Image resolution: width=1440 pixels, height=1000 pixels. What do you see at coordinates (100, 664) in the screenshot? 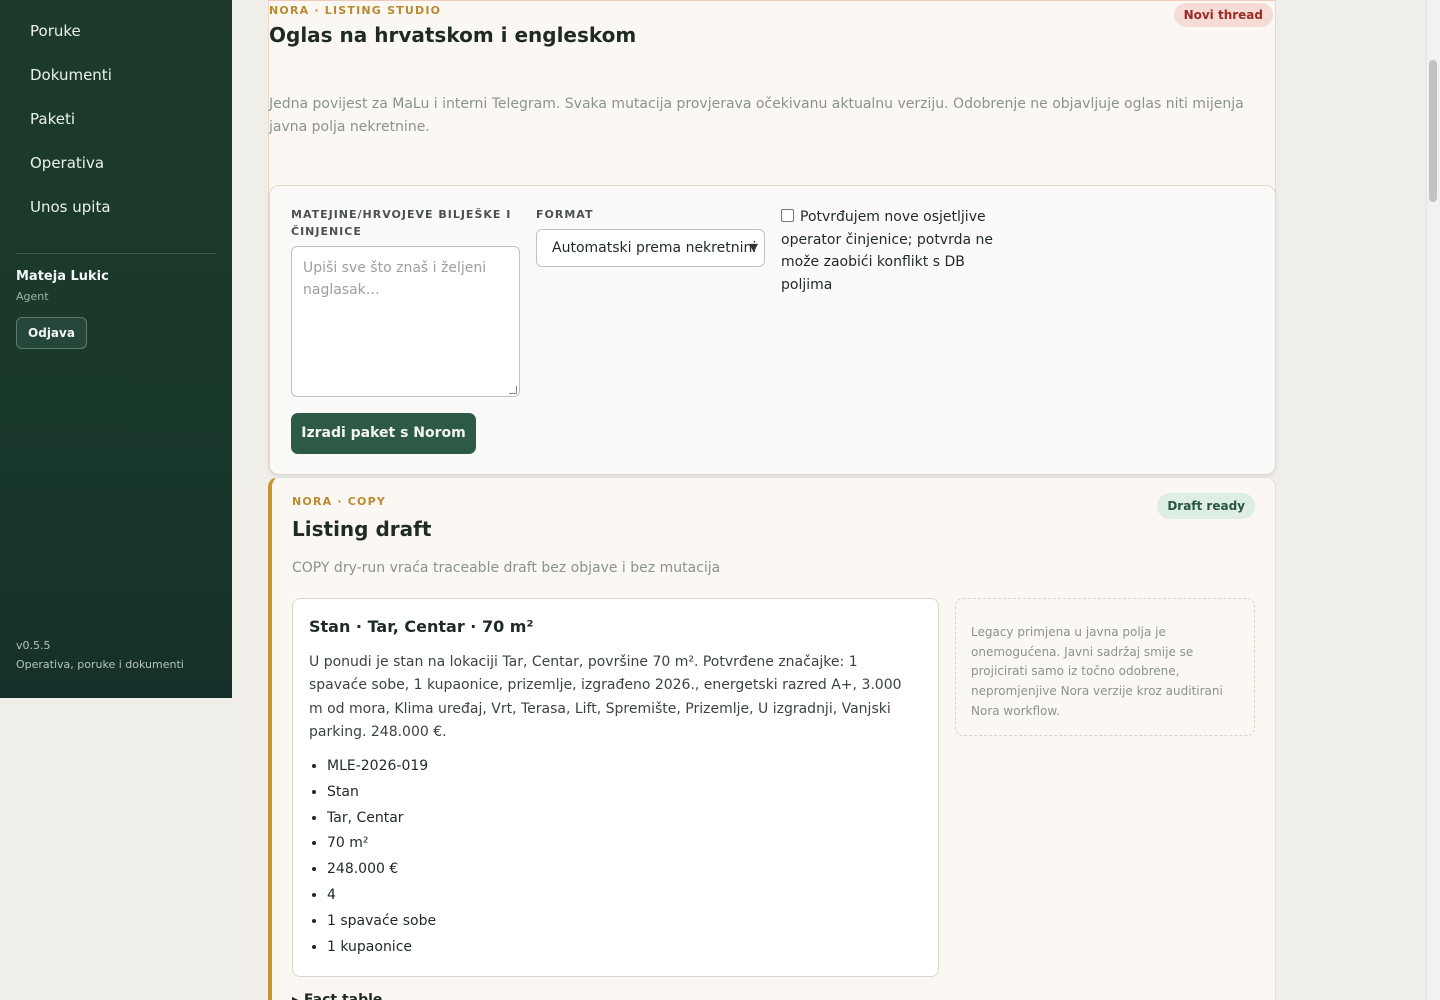
I see `app-tagline: Operativa, poruke i dokumenti` at bounding box center [100, 664].